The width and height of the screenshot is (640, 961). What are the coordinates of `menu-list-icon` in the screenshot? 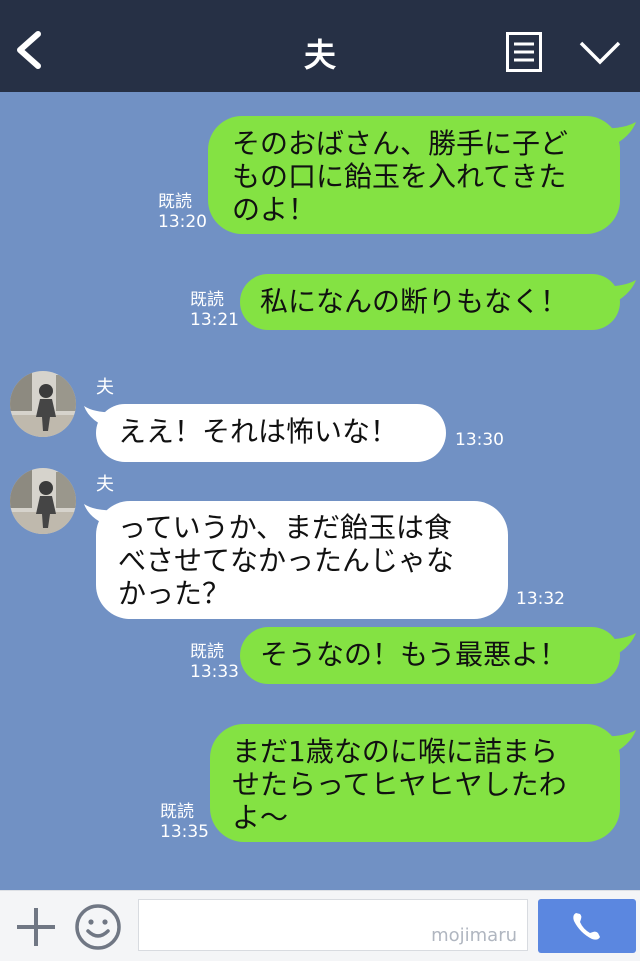 It's located at (524, 52).